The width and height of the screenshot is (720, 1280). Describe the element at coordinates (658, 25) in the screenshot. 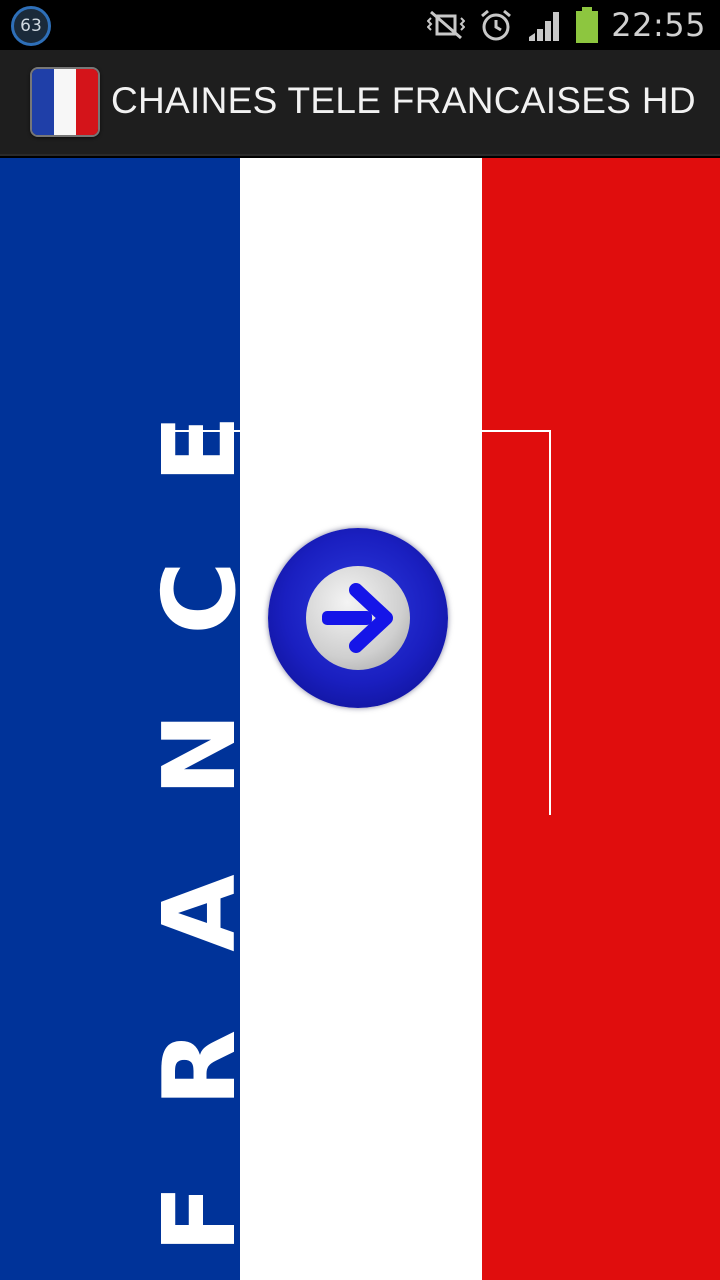

I see `status-clock: 22:55` at that location.